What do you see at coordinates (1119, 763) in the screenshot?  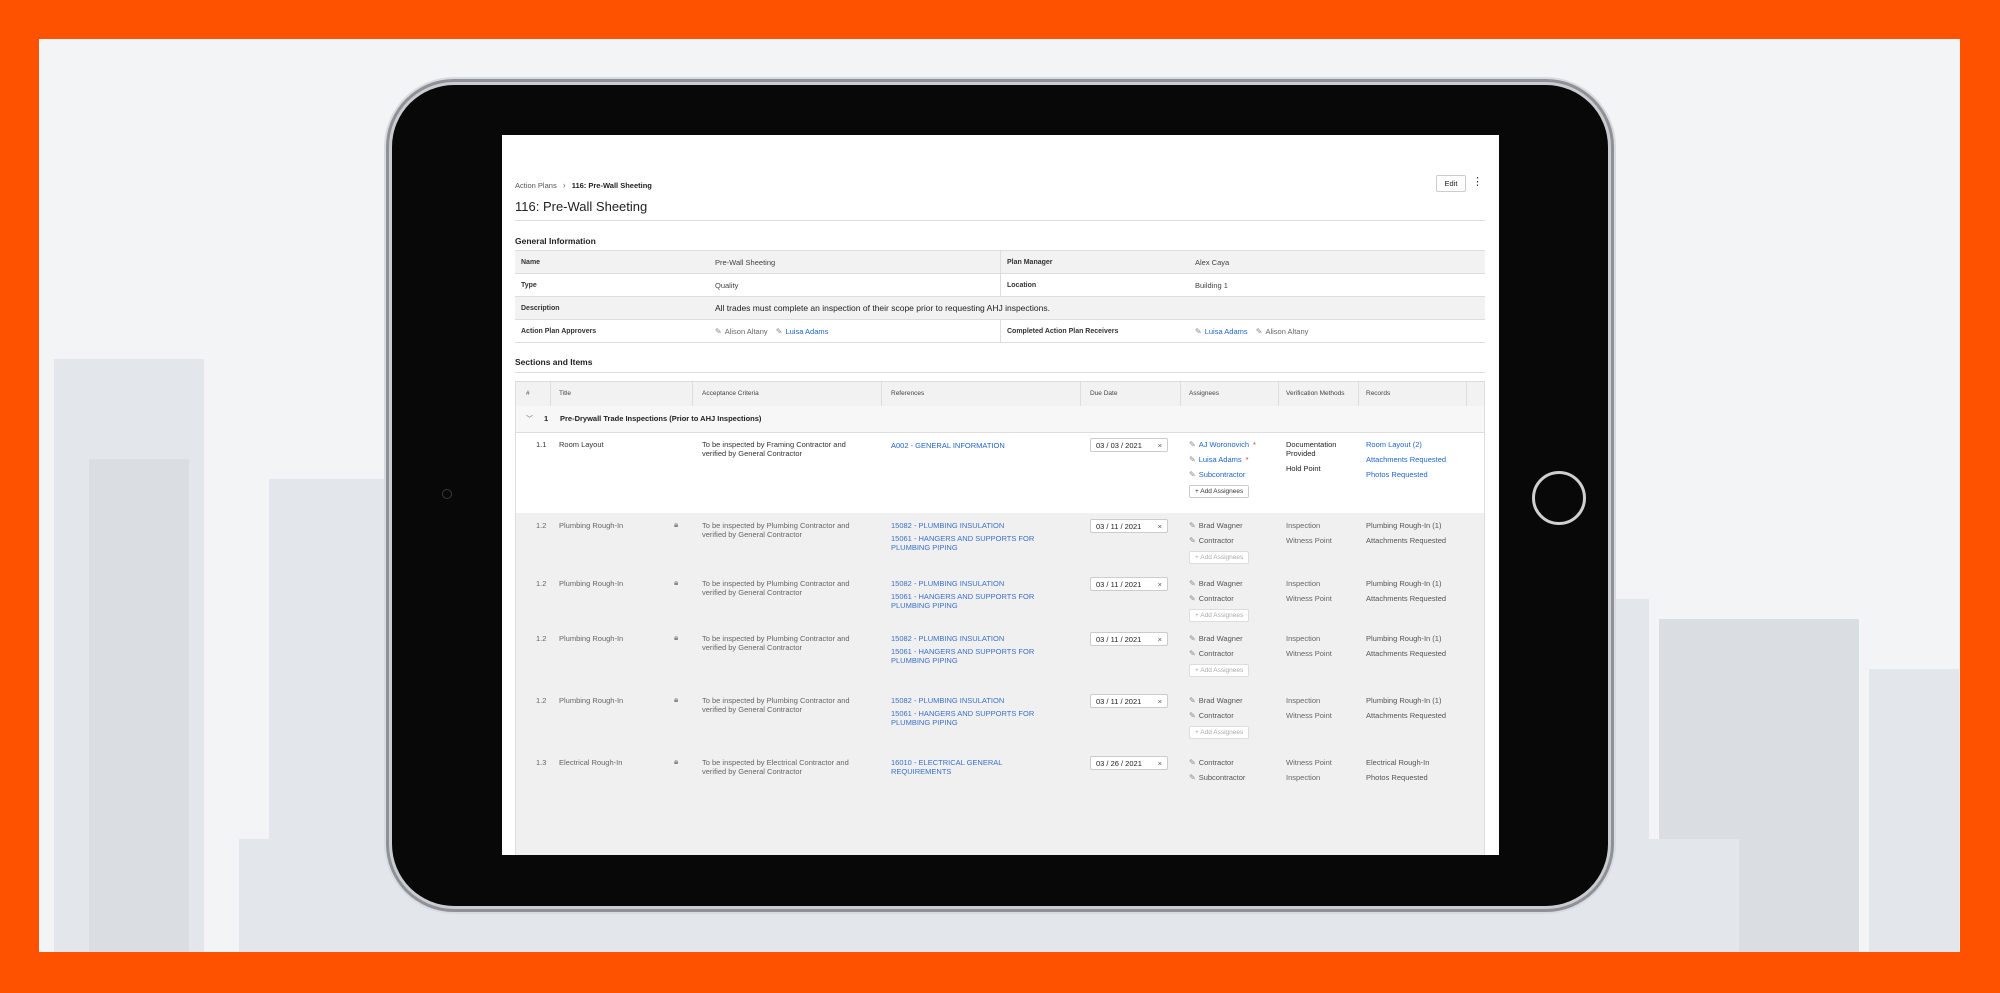 I see `due-date-value: 03 / 26 / 2021` at bounding box center [1119, 763].